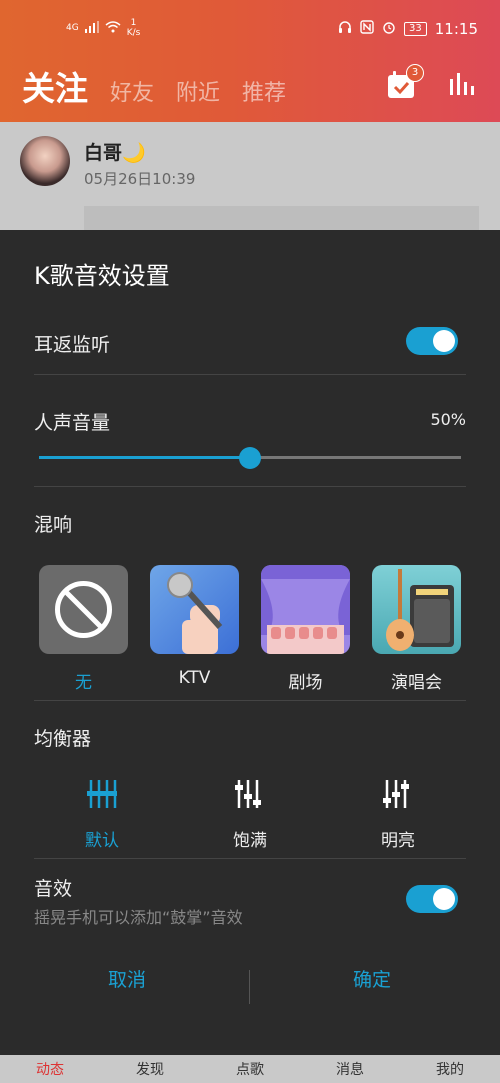 The width and height of the screenshot is (500, 1083). Describe the element at coordinates (53, 889) in the screenshot. I see `sound-effect-label: 音效` at that location.